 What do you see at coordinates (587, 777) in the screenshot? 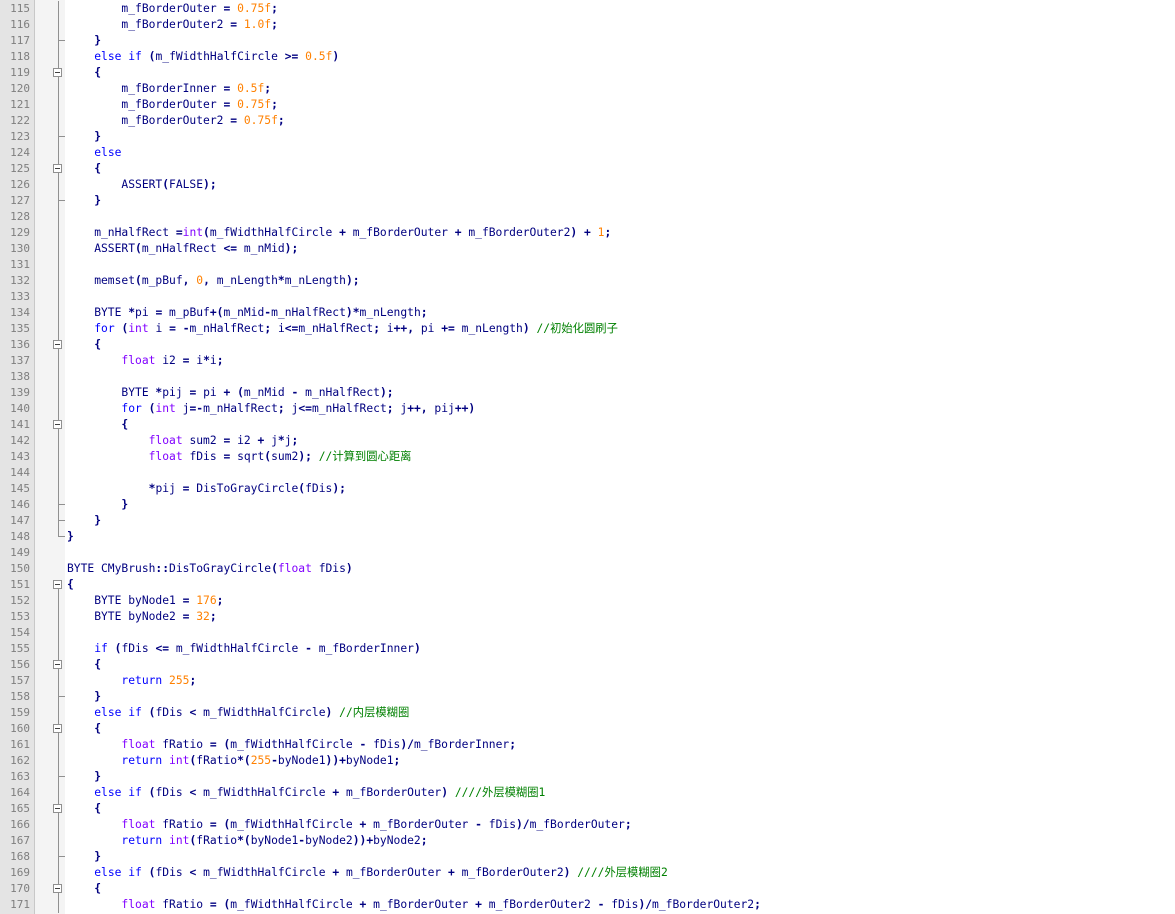
I see `code-line: 163 }` at bounding box center [587, 777].